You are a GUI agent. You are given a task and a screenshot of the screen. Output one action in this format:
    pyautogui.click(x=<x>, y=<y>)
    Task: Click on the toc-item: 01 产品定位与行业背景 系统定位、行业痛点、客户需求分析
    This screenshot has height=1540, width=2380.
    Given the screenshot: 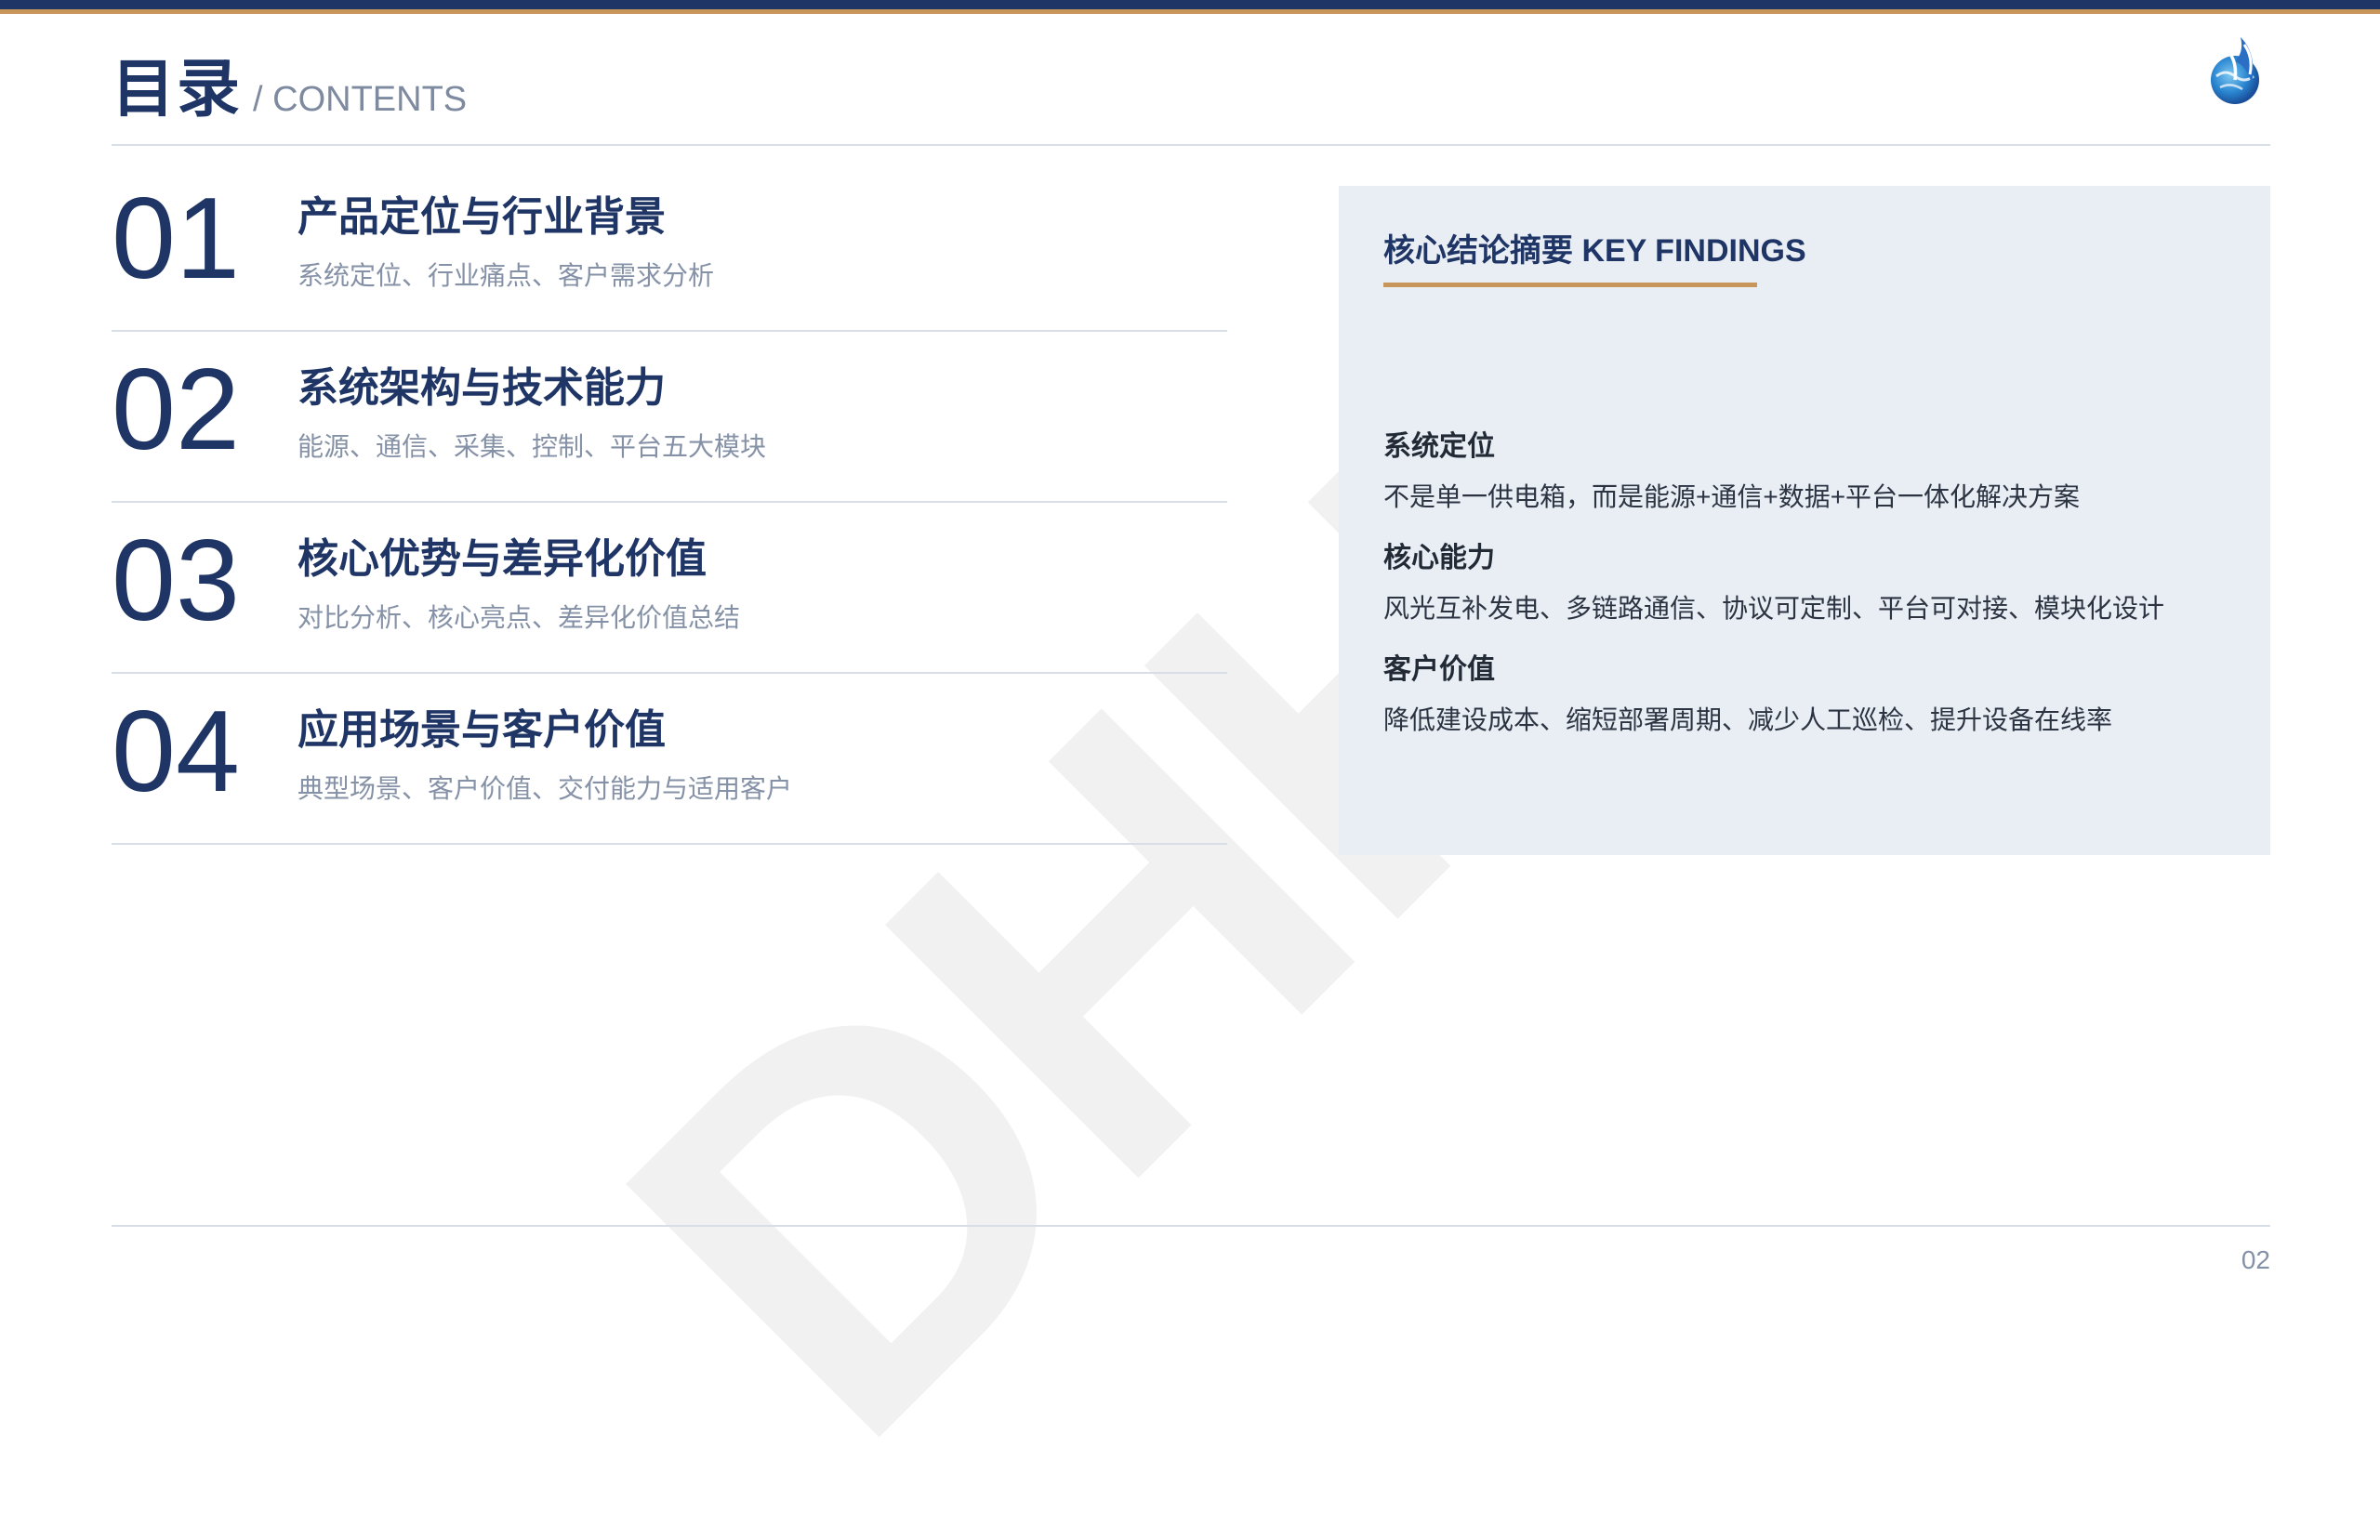 What is the action you would take?
    pyautogui.click(x=669, y=247)
    